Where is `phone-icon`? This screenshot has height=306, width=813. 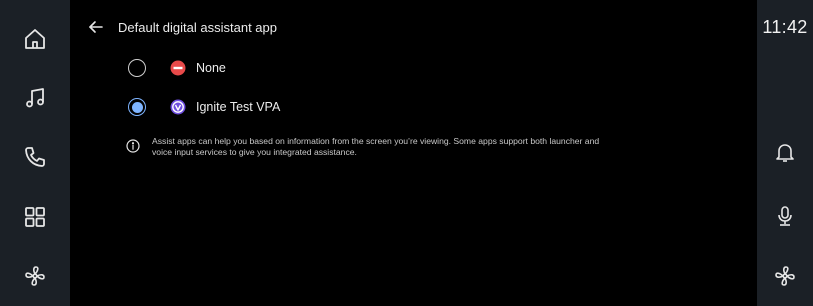
phone-icon is located at coordinates (35, 157).